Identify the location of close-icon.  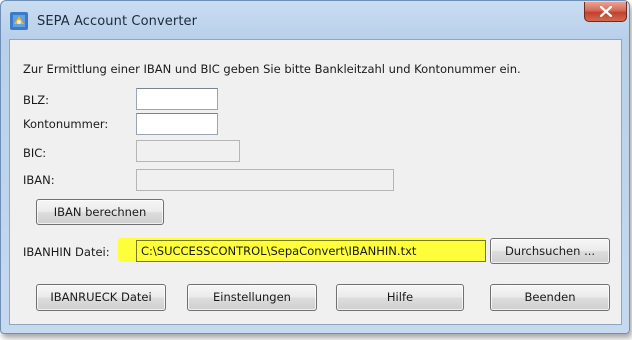
(606, 11).